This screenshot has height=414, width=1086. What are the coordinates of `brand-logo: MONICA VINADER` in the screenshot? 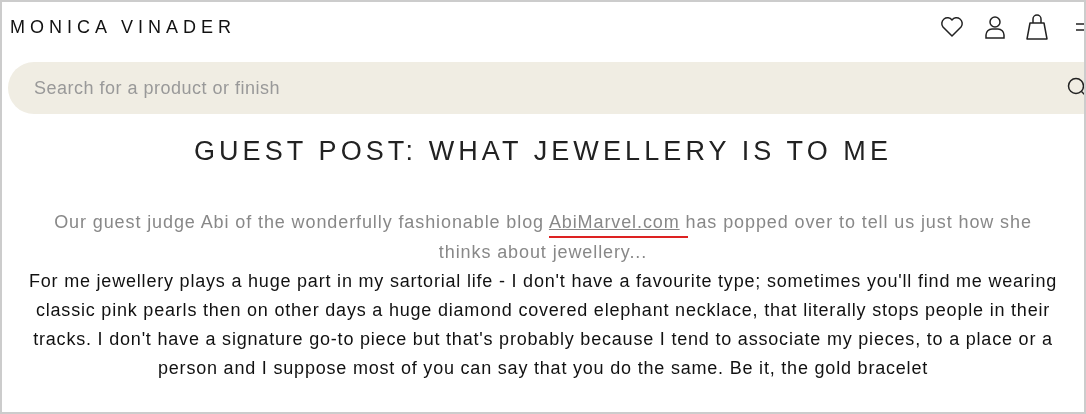 It's located at (123, 27).